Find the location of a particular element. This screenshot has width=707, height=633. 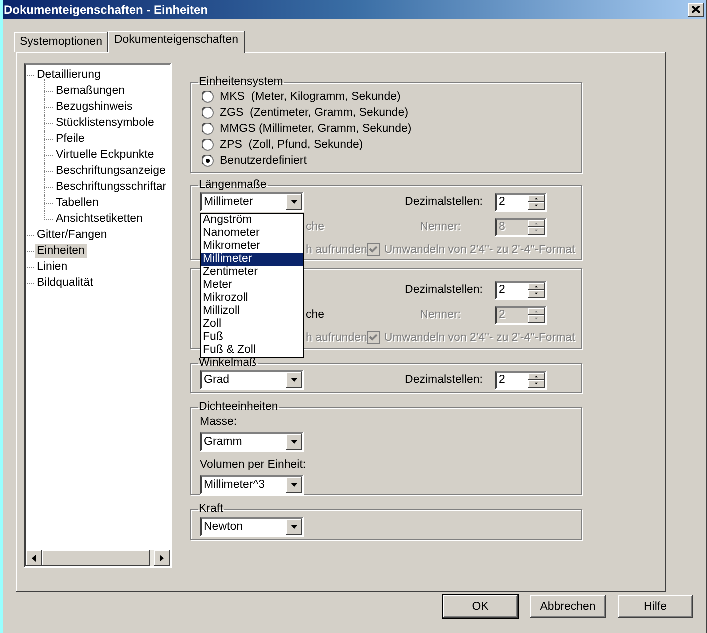

tree-item: Bemaßungen is located at coordinates (91, 91).